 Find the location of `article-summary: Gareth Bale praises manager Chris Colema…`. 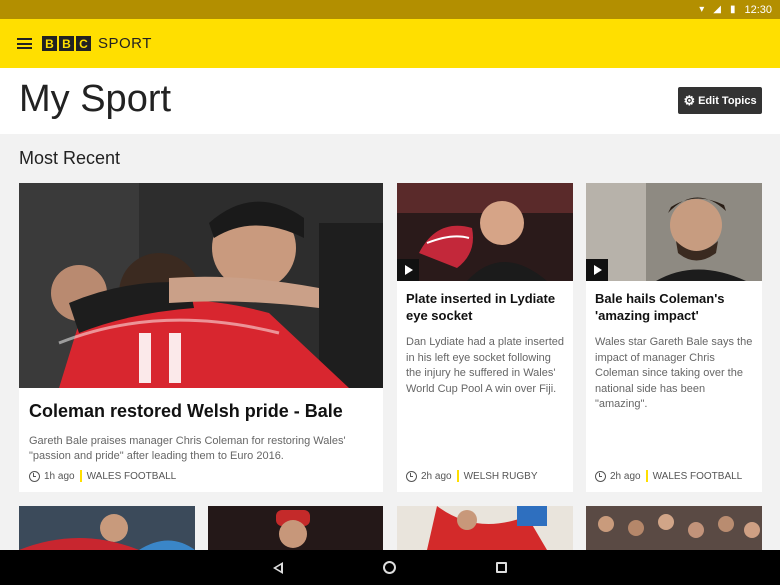

article-summary: Gareth Bale praises manager Chris Colema… is located at coordinates (187, 448).